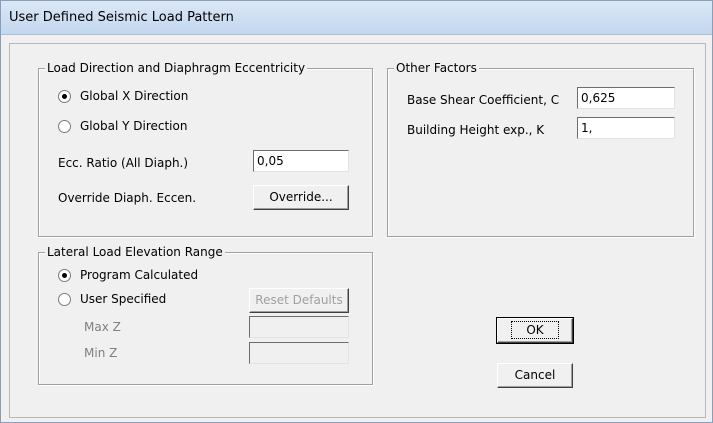 This screenshot has width=713, height=423. What do you see at coordinates (123, 163) in the screenshot?
I see `ecc-ratio-label: Ecc. Ratio (All Diaph.)` at bounding box center [123, 163].